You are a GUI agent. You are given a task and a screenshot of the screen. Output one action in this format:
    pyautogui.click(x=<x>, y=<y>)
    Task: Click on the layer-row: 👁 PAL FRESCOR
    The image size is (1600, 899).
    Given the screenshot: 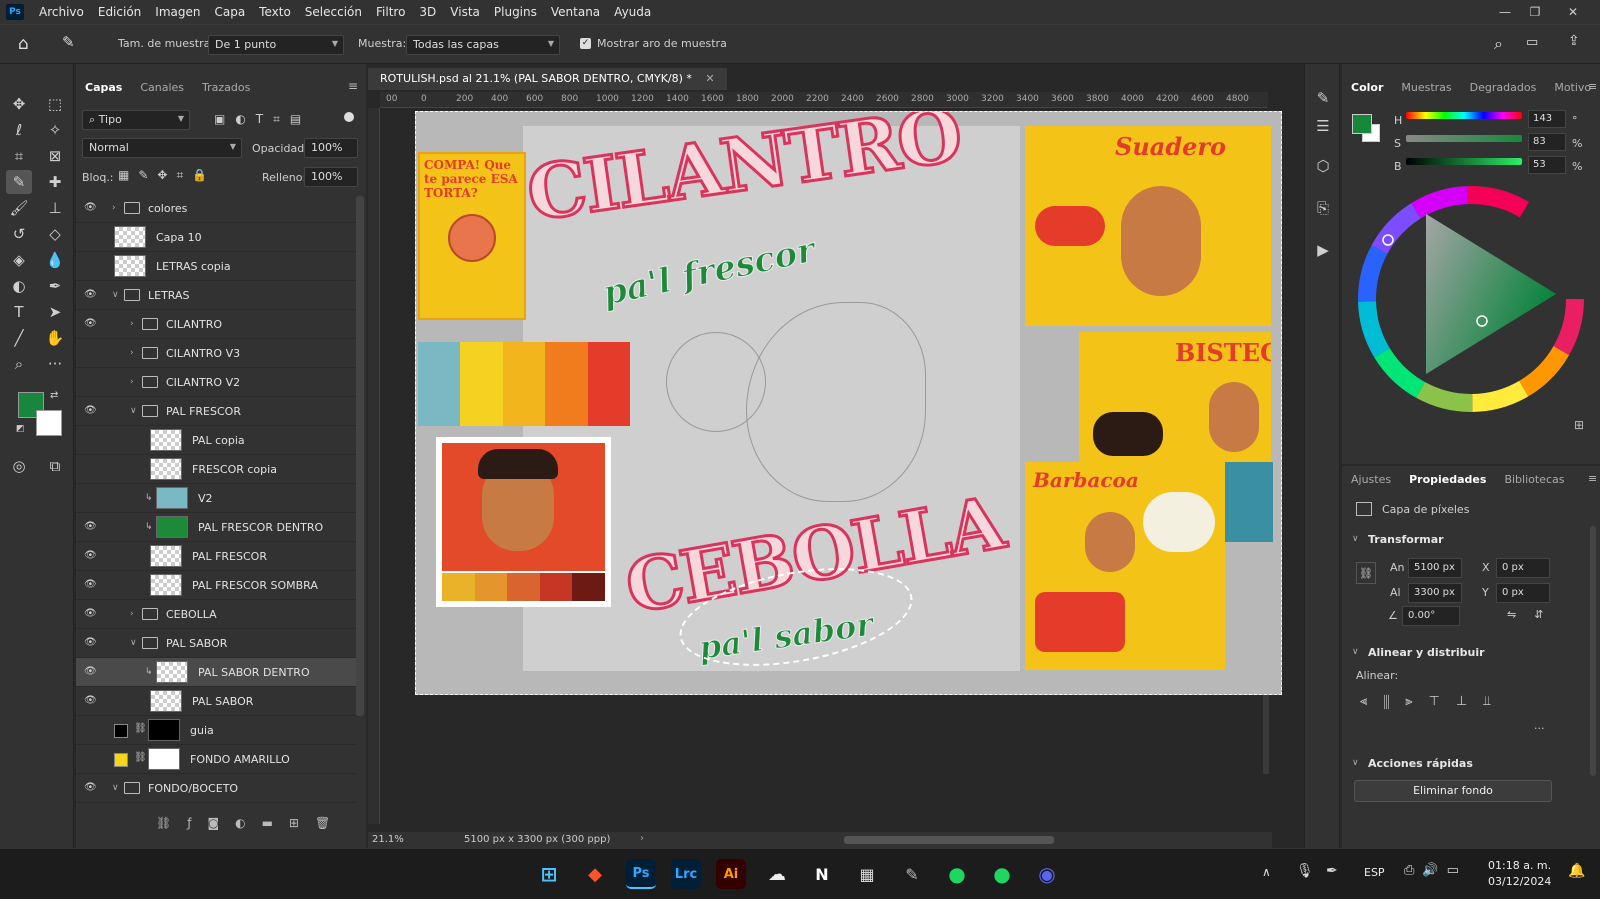 What is the action you would take?
    pyautogui.click(x=216, y=556)
    